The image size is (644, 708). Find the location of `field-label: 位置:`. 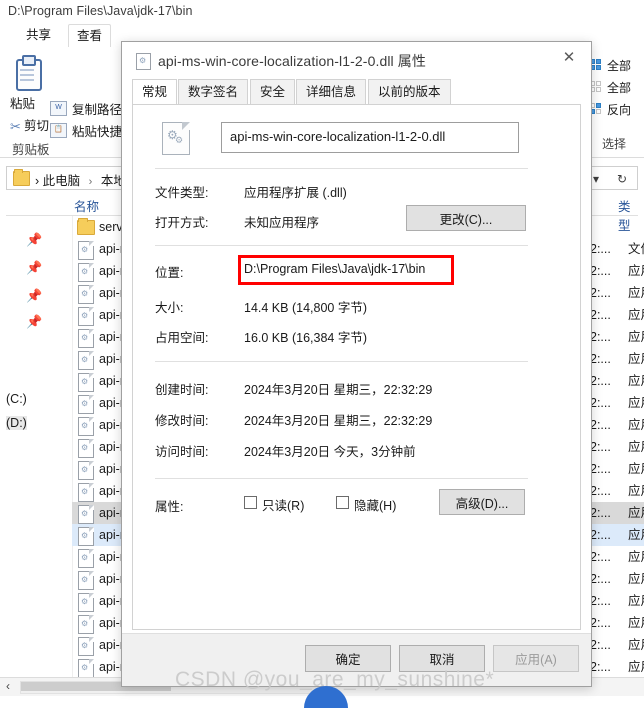

field-label: 位置: is located at coordinates (169, 273).